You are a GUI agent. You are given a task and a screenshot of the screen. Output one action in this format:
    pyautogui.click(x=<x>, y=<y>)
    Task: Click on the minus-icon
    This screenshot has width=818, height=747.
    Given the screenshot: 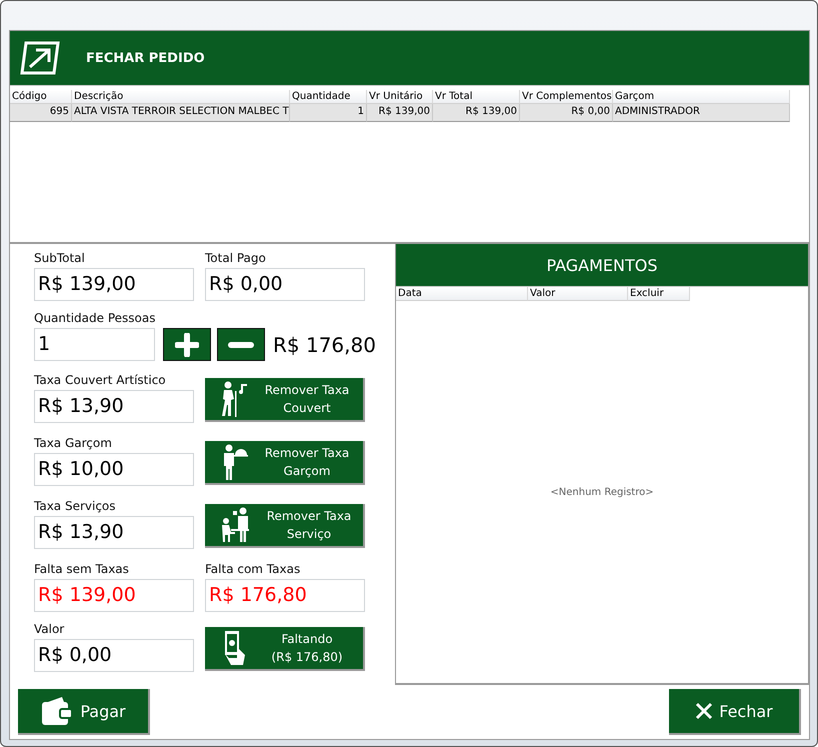 What is the action you would take?
    pyautogui.click(x=241, y=344)
    